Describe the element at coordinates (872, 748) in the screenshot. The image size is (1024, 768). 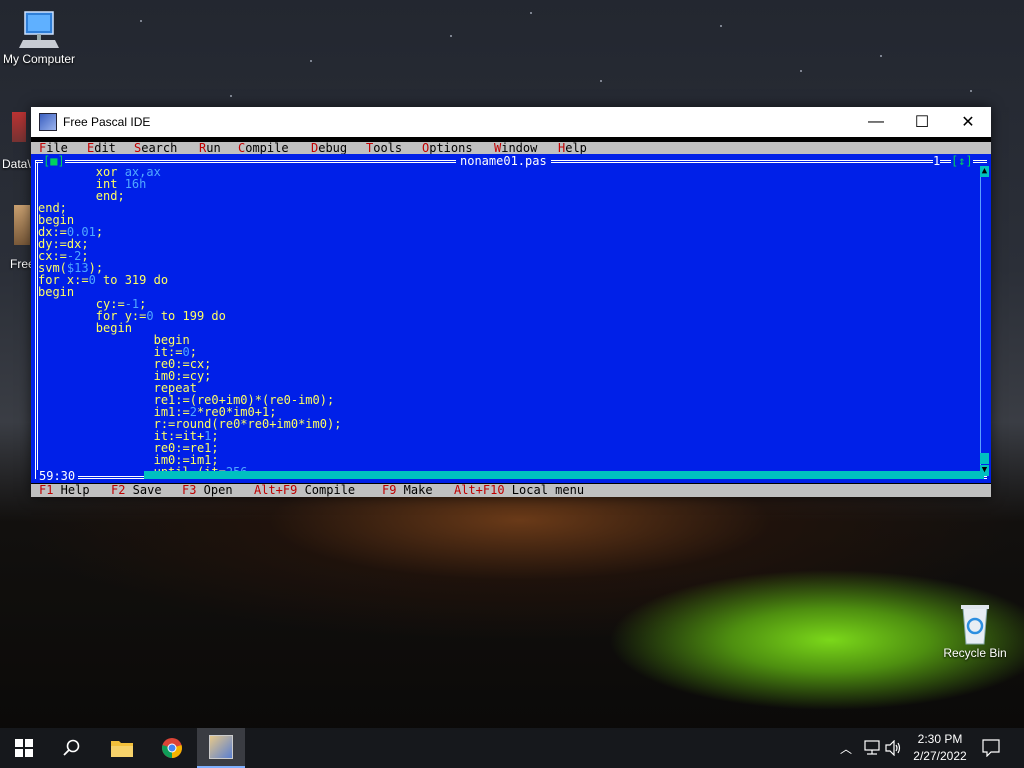
I see `network-icon` at that location.